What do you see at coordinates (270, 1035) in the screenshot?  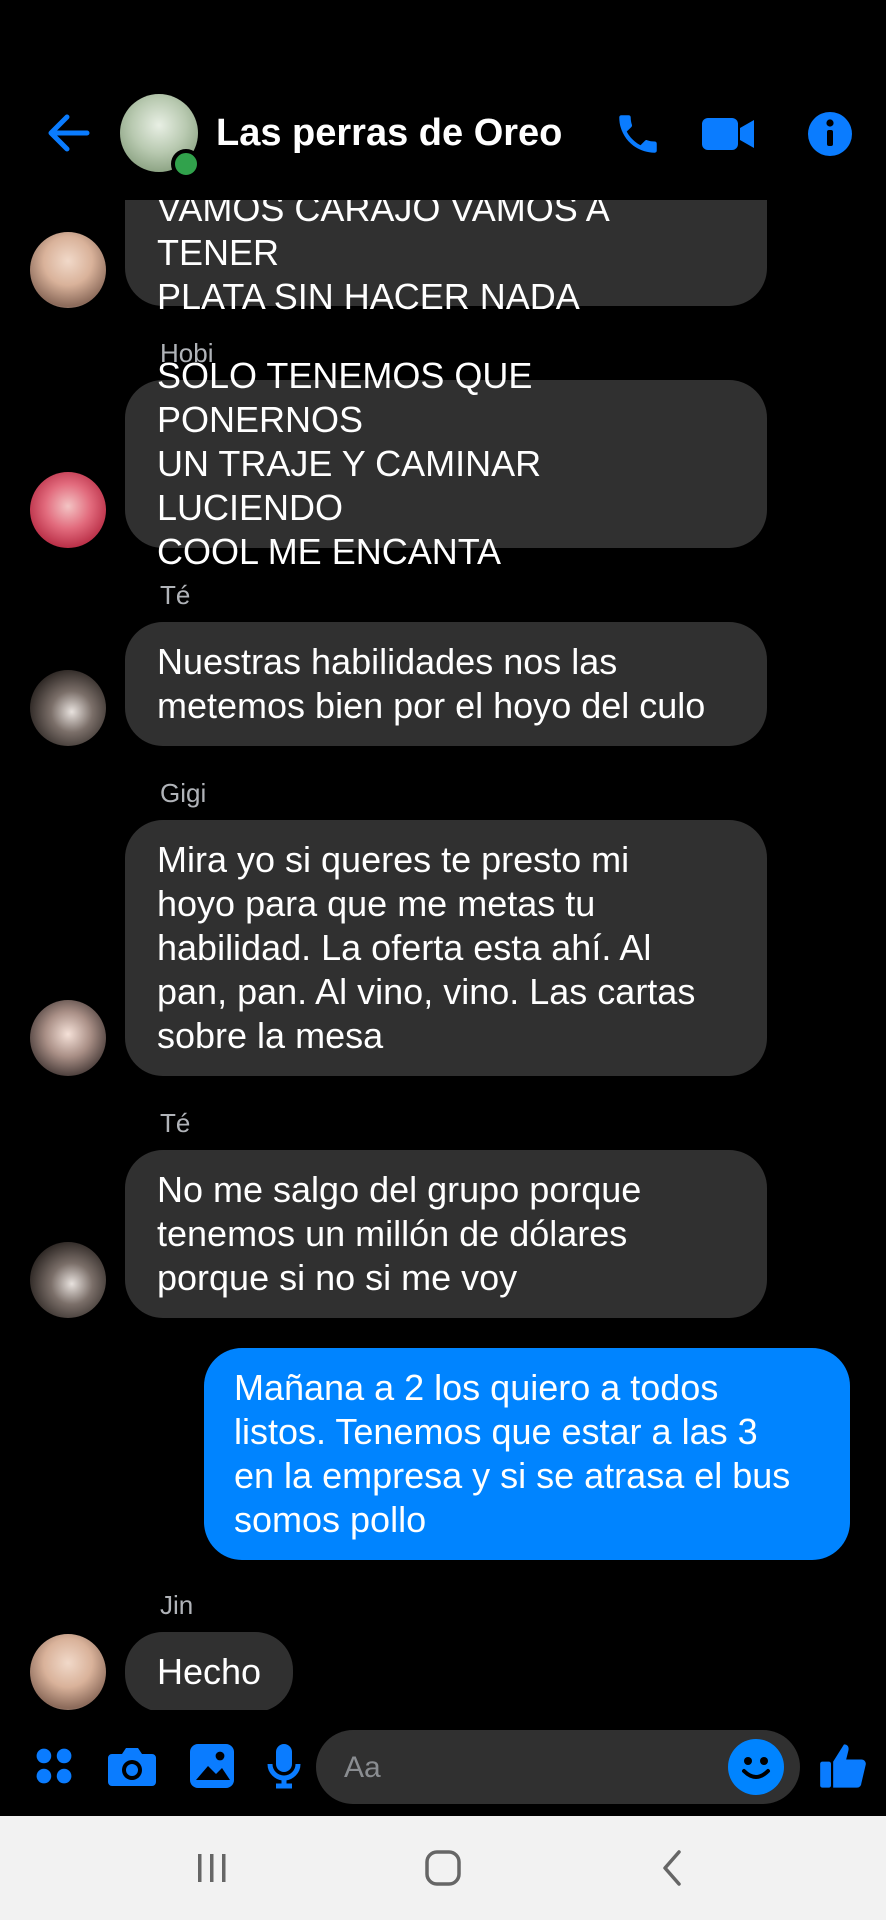 I see `message-line: sobre la mesa` at bounding box center [270, 1035].